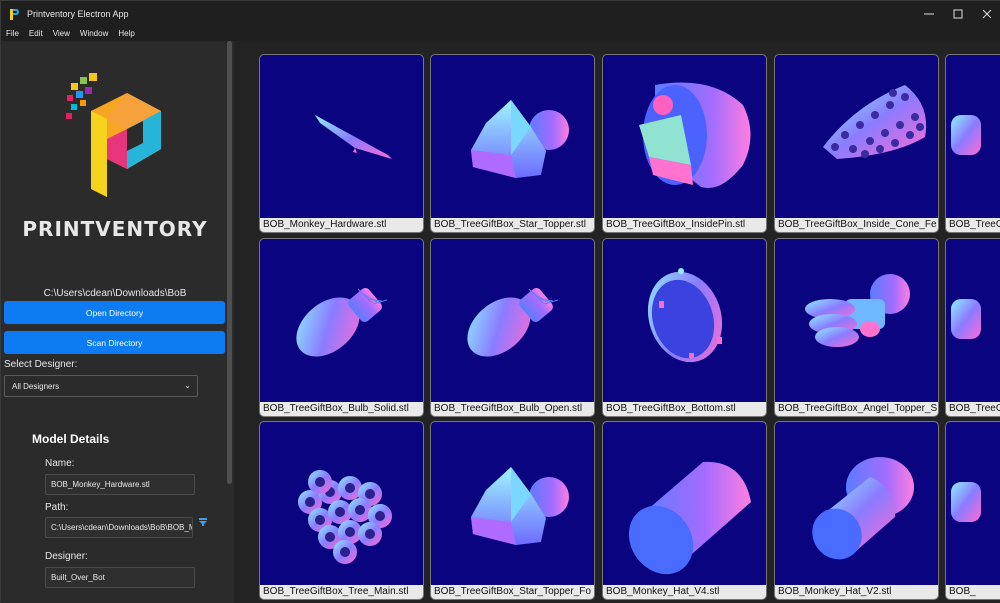 The height and width of the screenshot is (603, 1000). What do you see at coordinates (203, 522) in the screenshot?
I see `folder-open-icon` at bounding box center [203, 522].